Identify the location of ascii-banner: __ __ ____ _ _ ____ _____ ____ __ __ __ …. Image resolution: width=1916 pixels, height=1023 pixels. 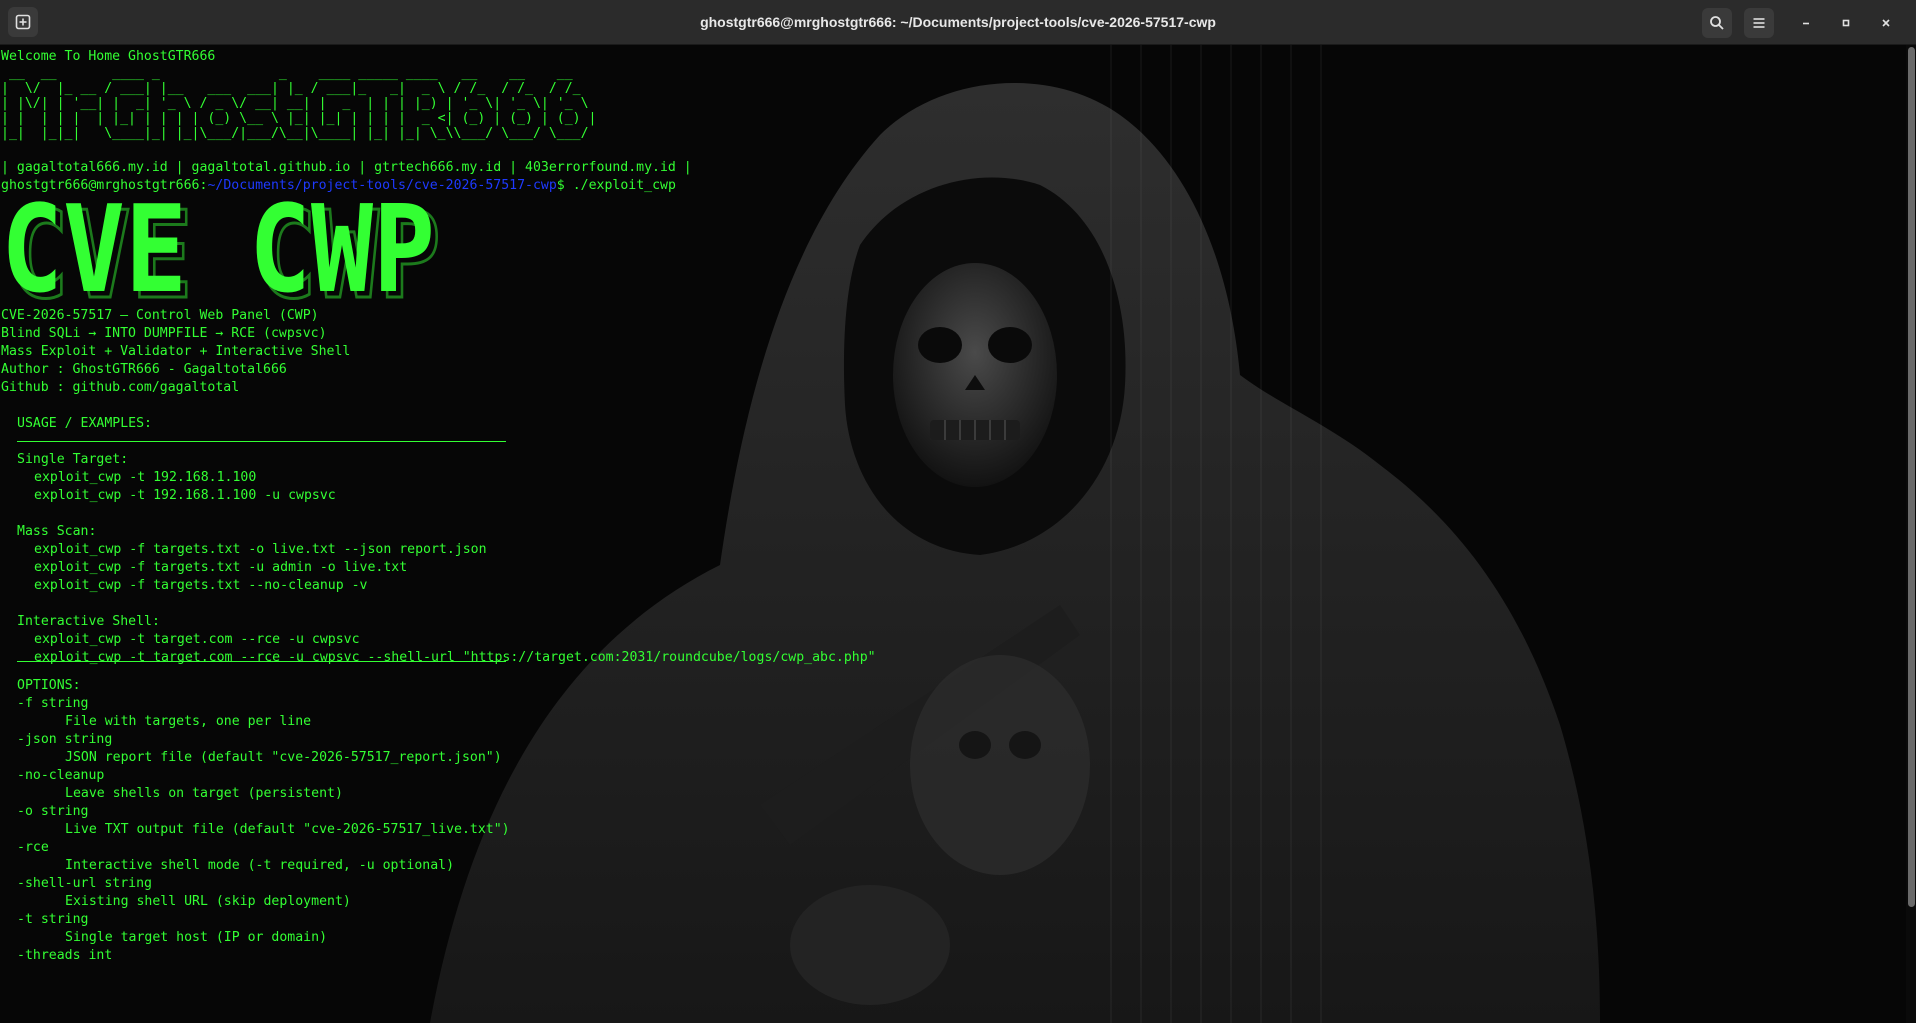
(953, 103).